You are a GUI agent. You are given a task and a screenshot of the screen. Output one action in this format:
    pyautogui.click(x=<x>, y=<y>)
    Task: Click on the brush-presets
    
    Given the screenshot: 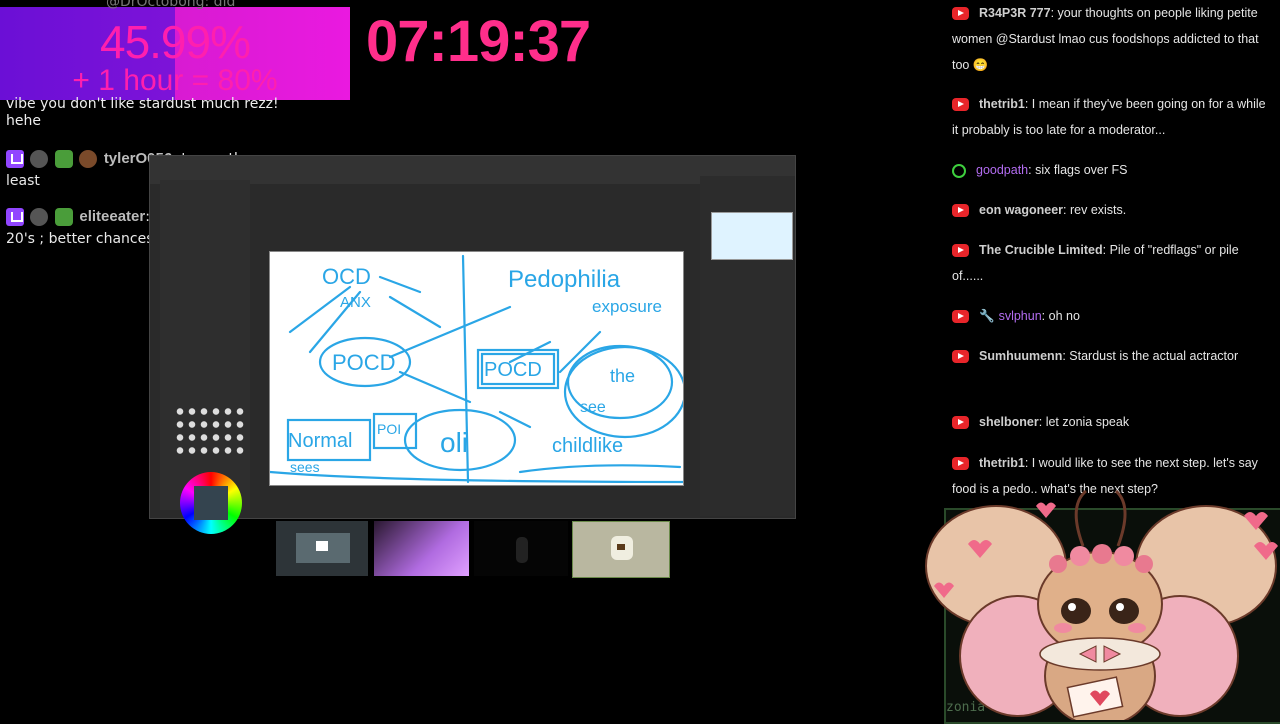 What is the action you would take?
    pyautogui.click(x=210, y=431)
    